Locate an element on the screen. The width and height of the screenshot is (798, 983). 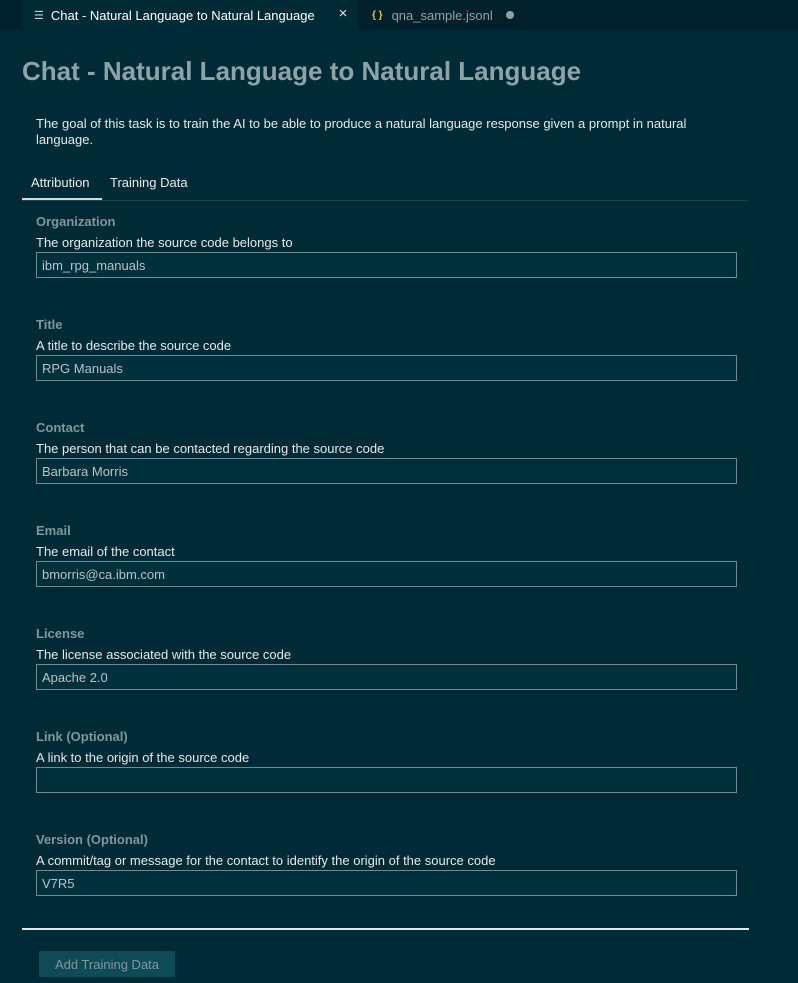
tab-label: qna_sample.jsonl is located at coordinates (442, 15).